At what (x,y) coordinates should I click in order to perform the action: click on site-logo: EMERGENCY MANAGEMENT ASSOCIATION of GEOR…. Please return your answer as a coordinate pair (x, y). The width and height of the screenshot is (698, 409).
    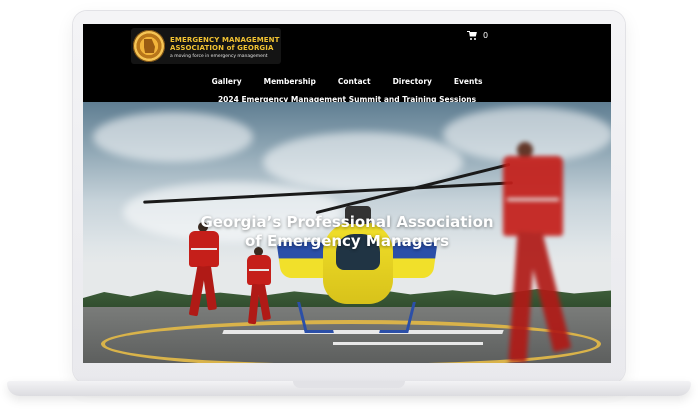
    Looking at the image, I should click on (206, 46).